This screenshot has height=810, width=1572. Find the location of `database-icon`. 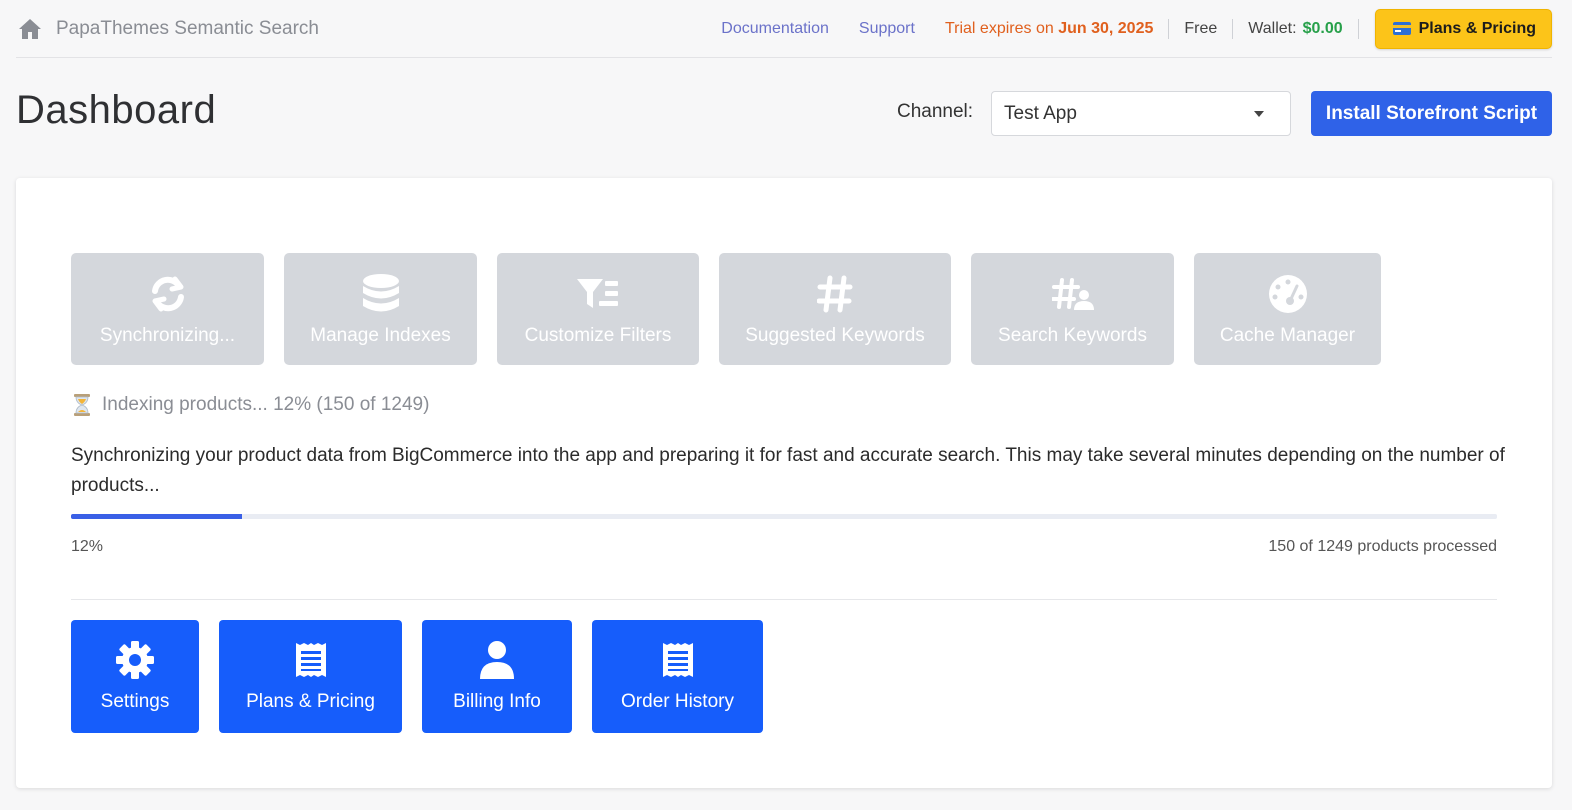

database-icon is located at coordinates (381, 294).